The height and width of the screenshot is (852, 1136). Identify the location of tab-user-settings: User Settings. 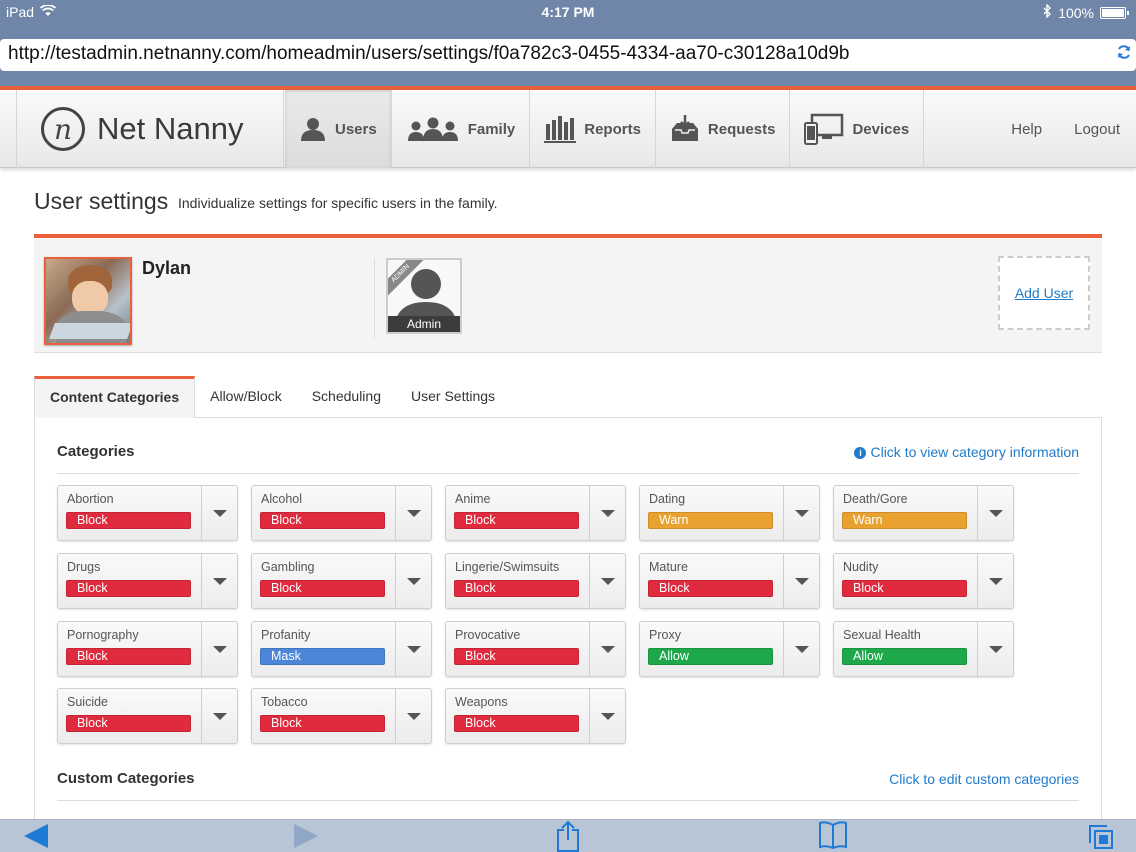
(453, 397).